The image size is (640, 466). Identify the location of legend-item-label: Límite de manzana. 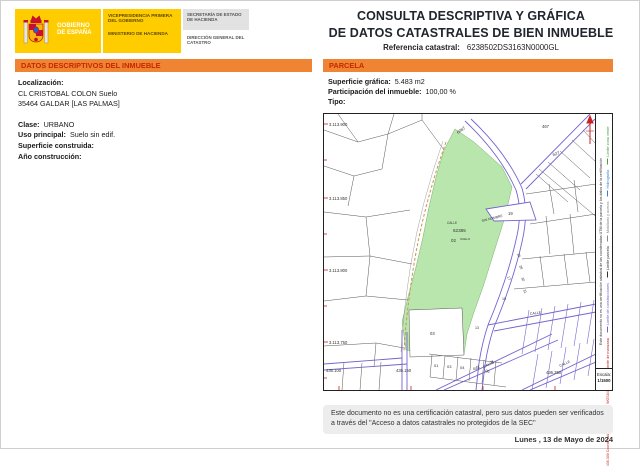
(607, 354).